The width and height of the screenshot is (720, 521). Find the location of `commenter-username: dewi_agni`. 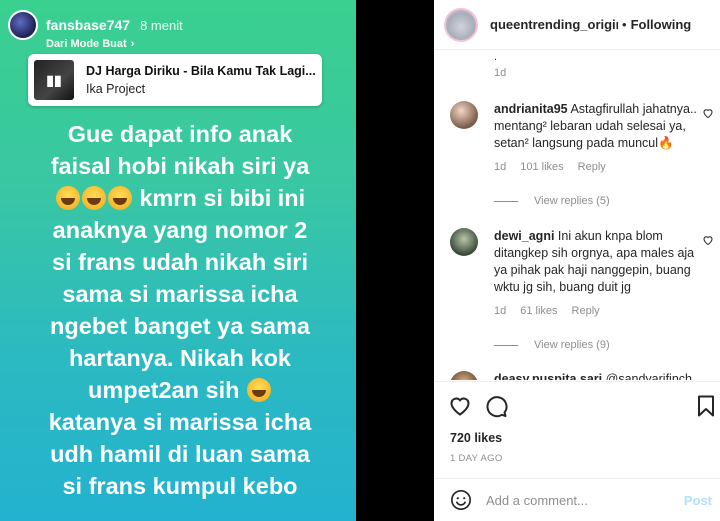

commenter-username: dewi_agni is located at coordinates (524, 236).